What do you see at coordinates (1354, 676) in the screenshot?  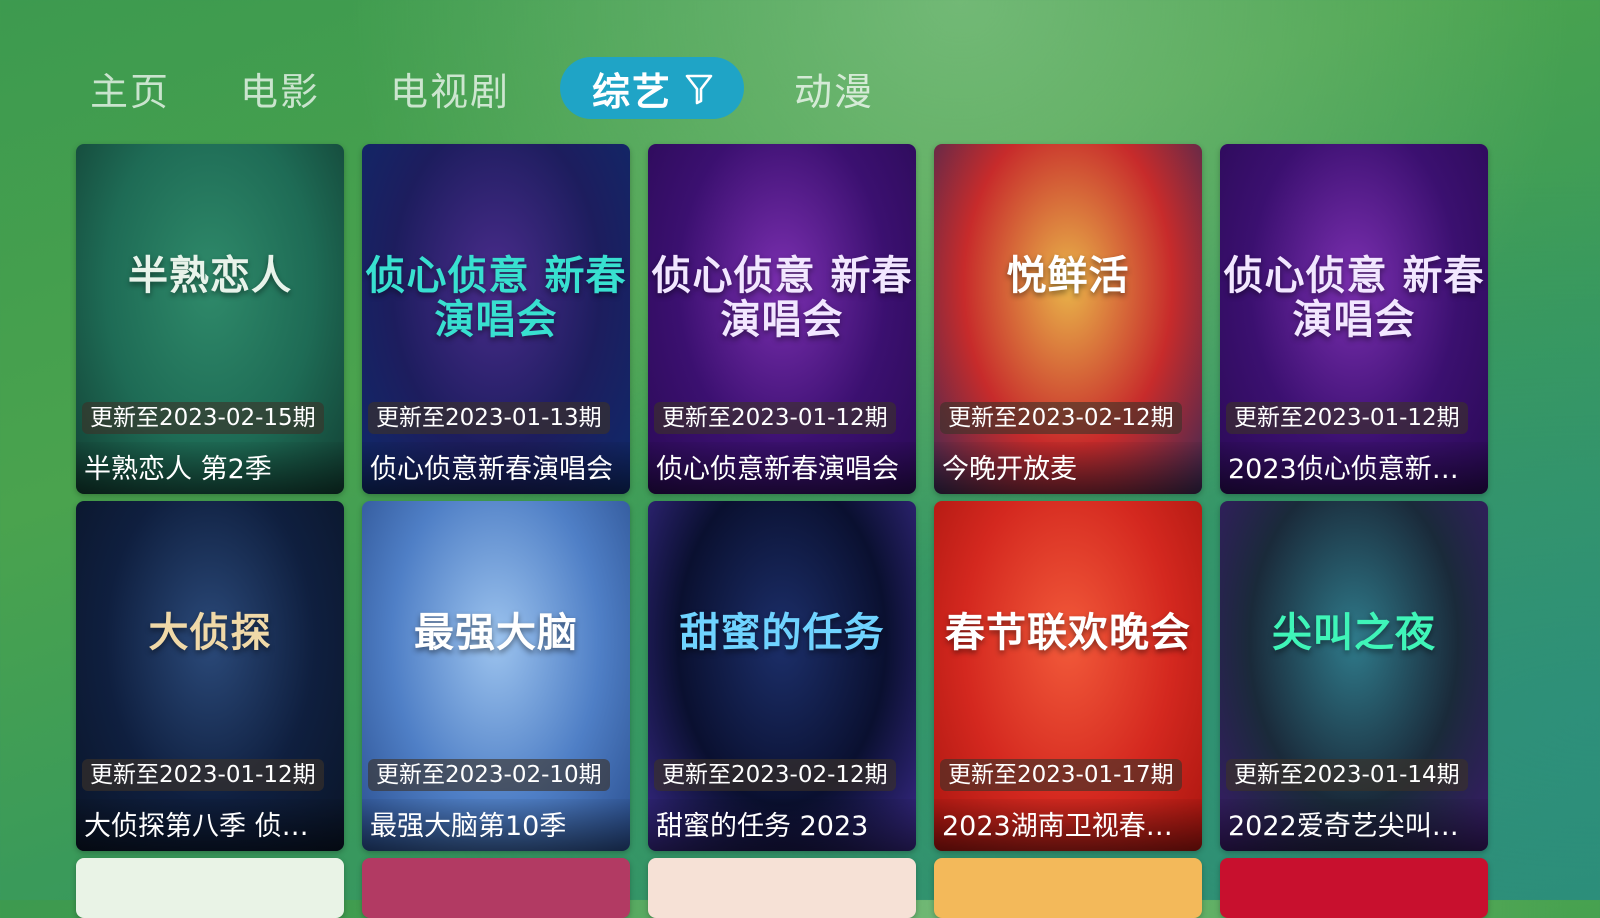 I see `show-card: 尖叫之夜更新至2023-01-14期 2022爱奇艺尖叫之夜` at bounding box center [1354, 676].